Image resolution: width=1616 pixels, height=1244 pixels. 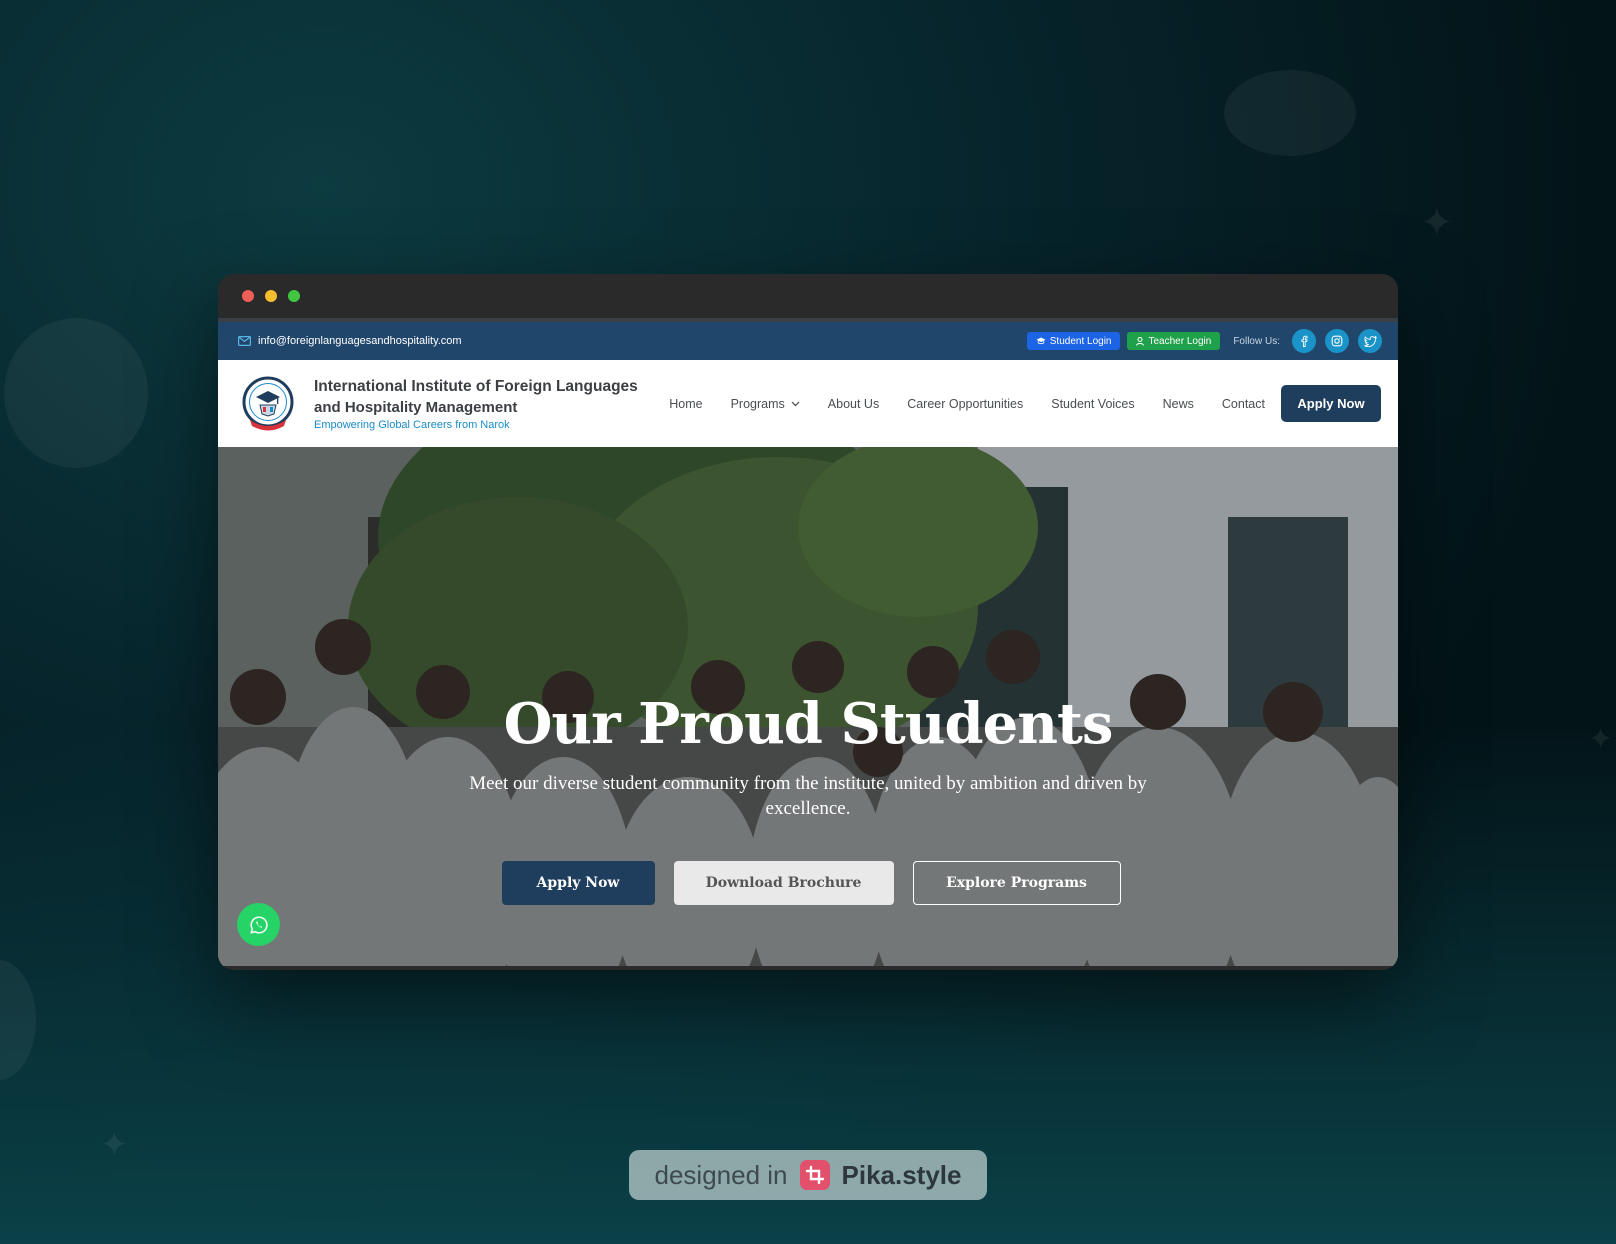 I want to click on brand-tagline: Empowering Global Careers from Narok, so click(x=412, y=425).